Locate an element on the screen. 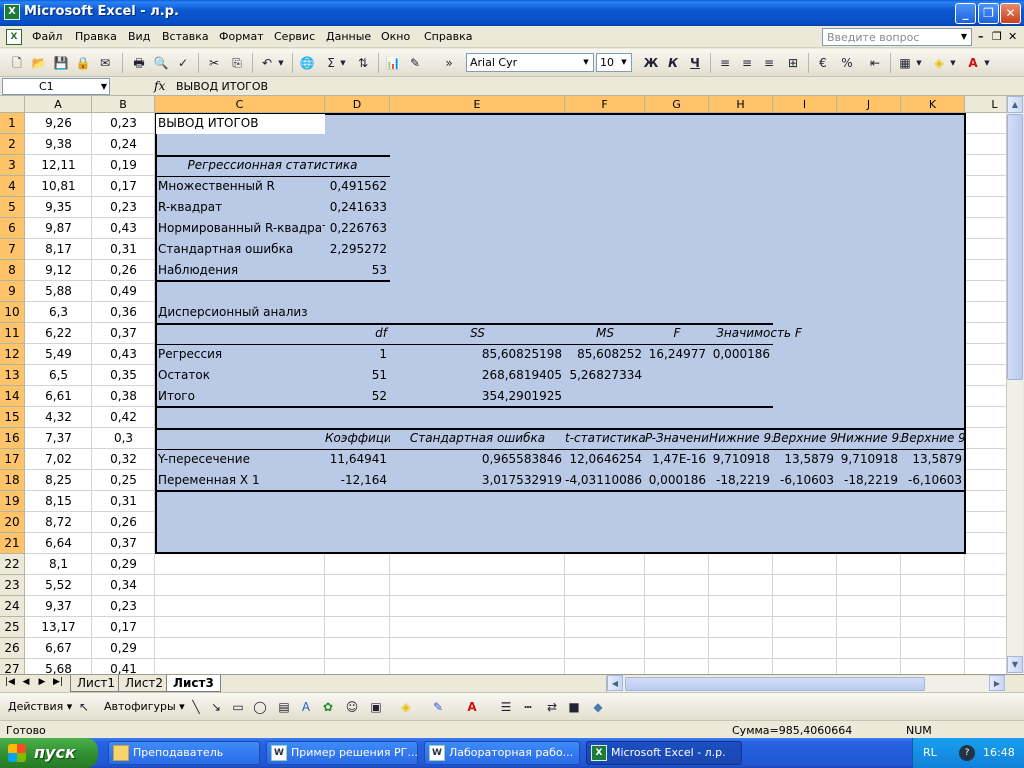 The height and width of the screenshot is (768, 1024). cell: 5,26827334 is located at coordinates (605, 375).